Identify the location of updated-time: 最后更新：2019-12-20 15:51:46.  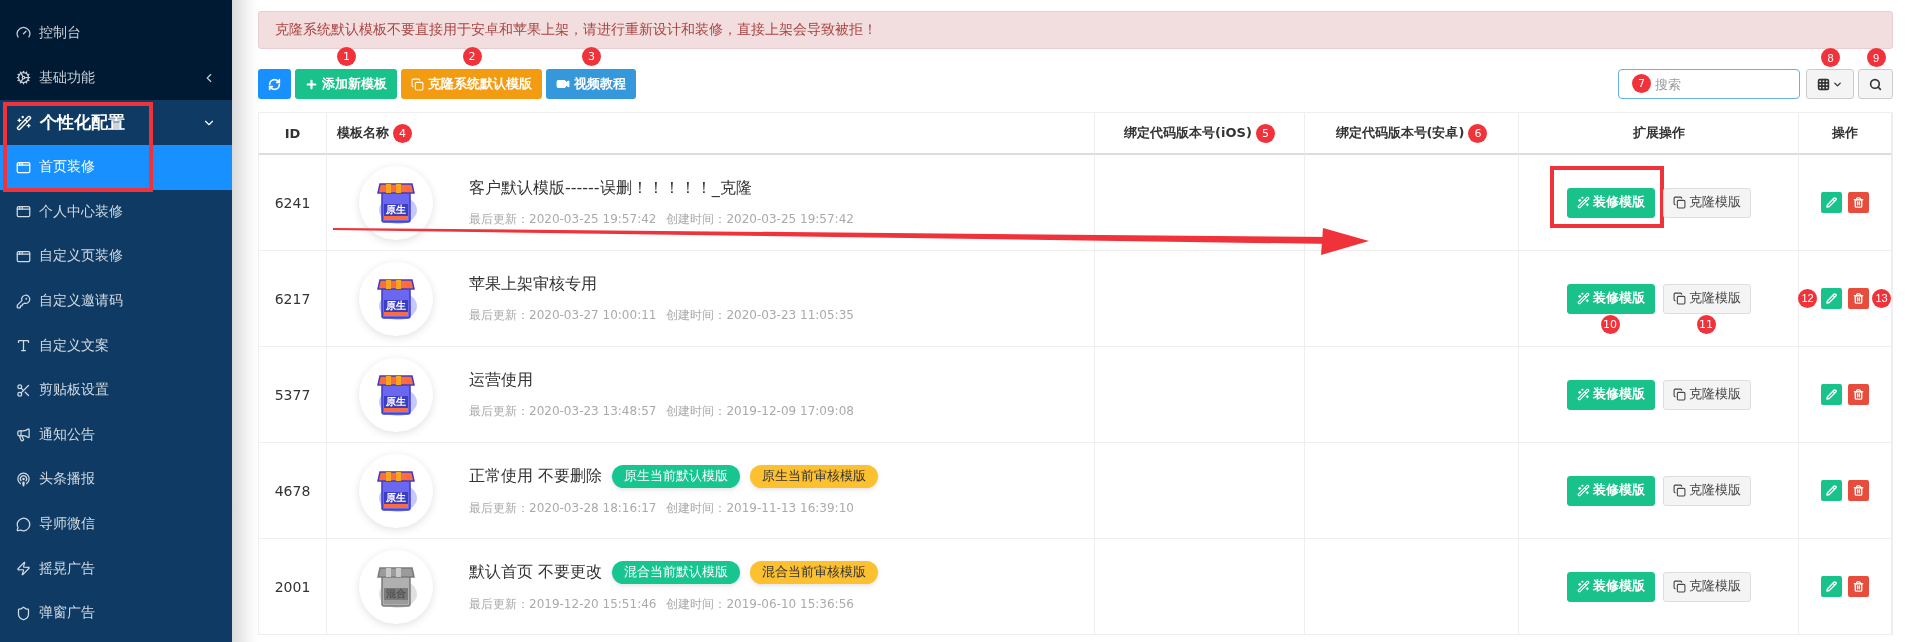
(563, 604).